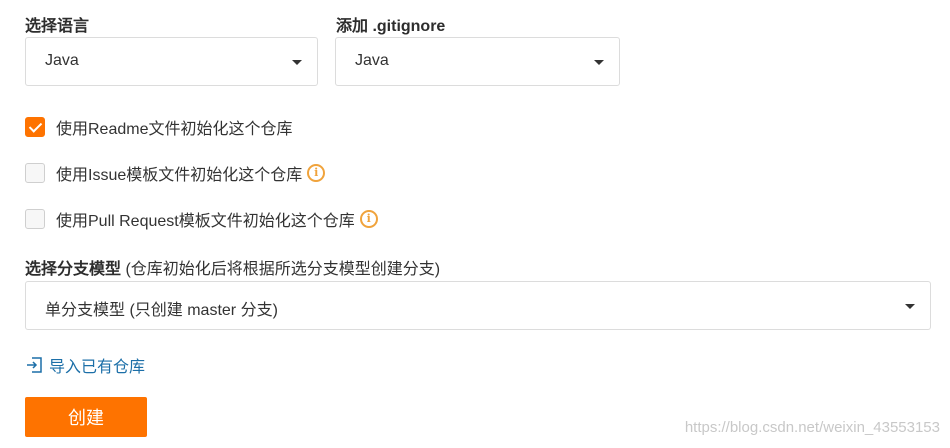 Image resolution: width=950 pixels, height=448 pixels. What do you see at coordinates (86, 417) in the screenshot?
I see `create-button: 创建` at bounding box center [86, 417].